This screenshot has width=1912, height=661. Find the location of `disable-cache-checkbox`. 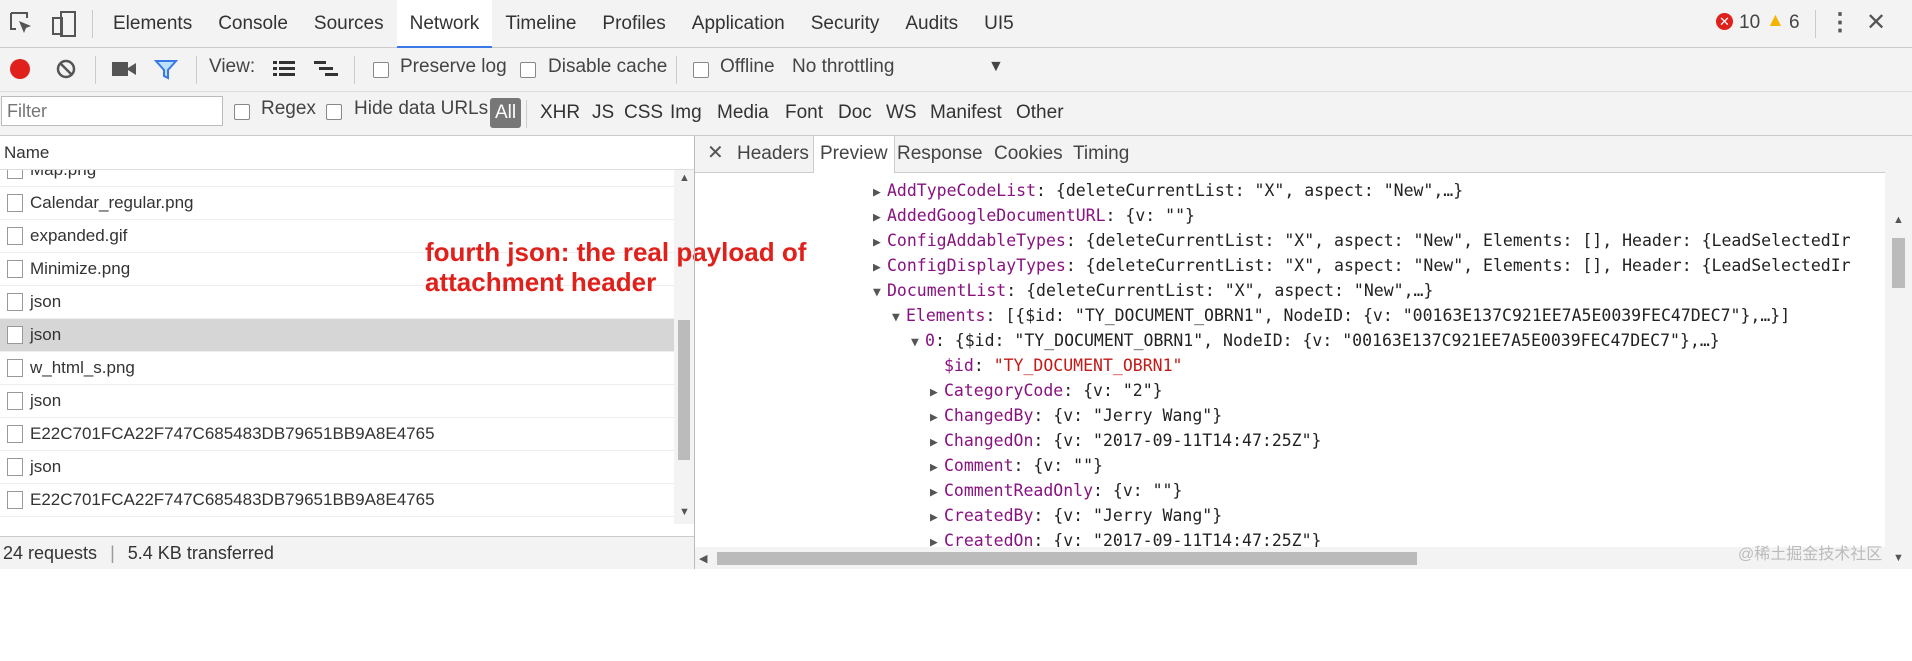

disable-cache-checkbox is located at coordinates (528, 70).